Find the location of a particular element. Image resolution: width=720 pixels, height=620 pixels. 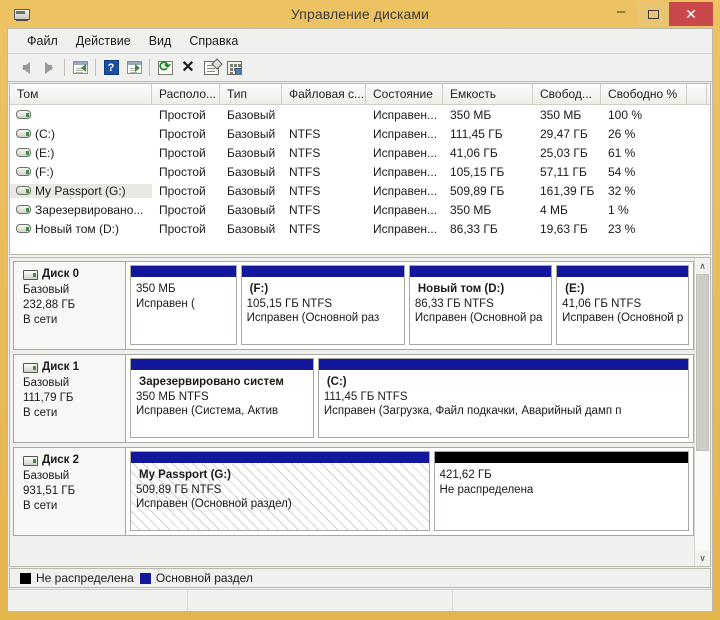

refresh-button is located at coordinates (165, 68).